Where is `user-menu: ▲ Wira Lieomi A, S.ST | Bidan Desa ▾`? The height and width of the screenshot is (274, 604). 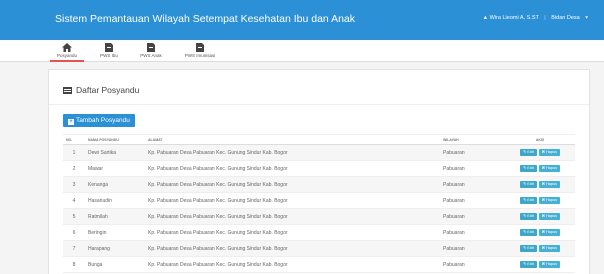 user-menu: ▲ Wira Lieomi A, S.ST | Bidan Desa ▾ is located at coordinates (535, 18).